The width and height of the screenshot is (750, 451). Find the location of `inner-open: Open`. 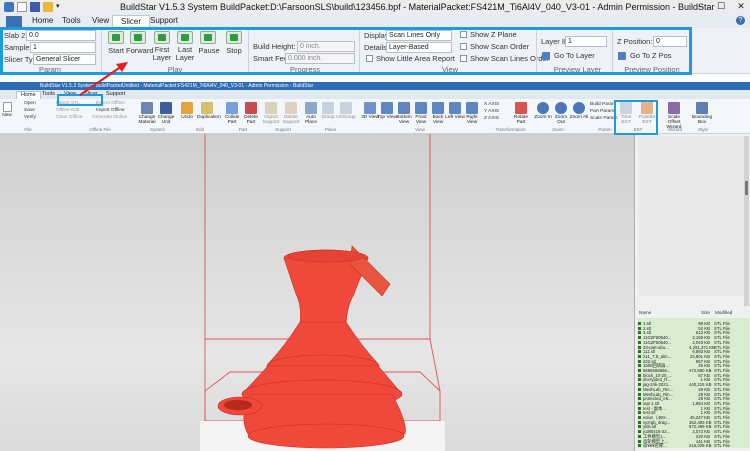

inner-open: Open is located at coordinates (30, 103).